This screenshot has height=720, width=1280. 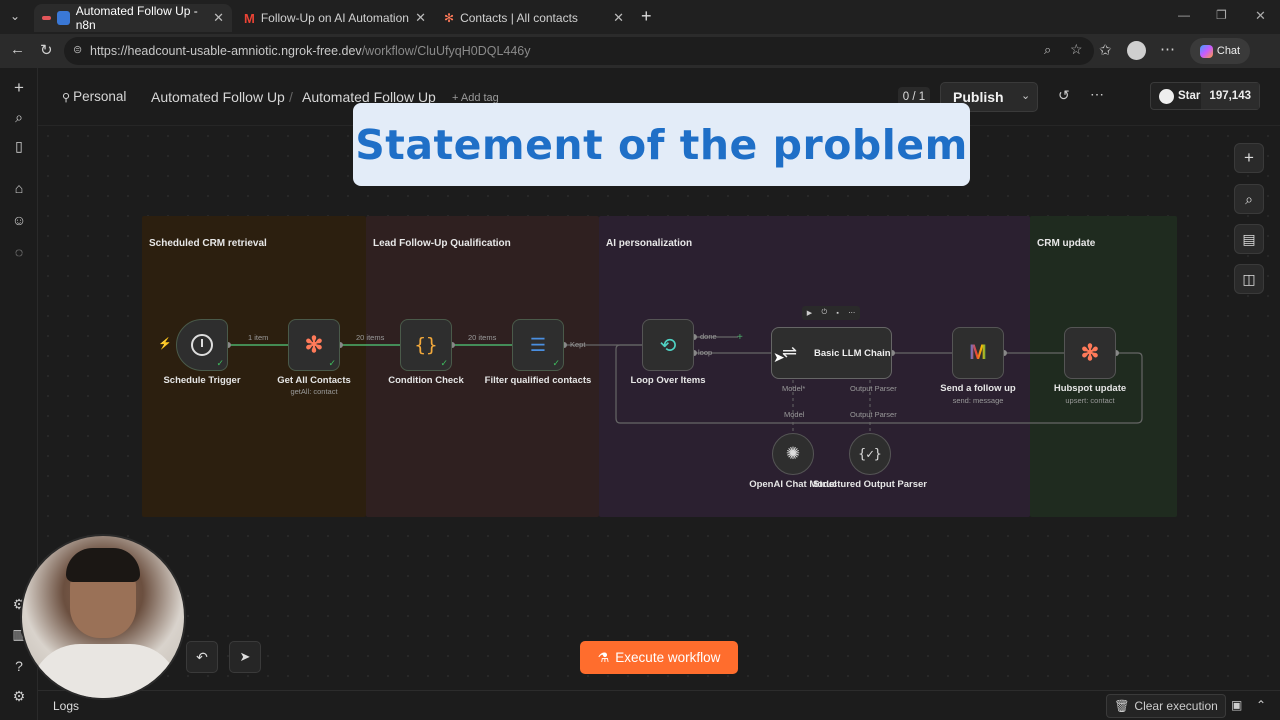 I want to click on add-node-button: +, so click(x=1249, y=158).